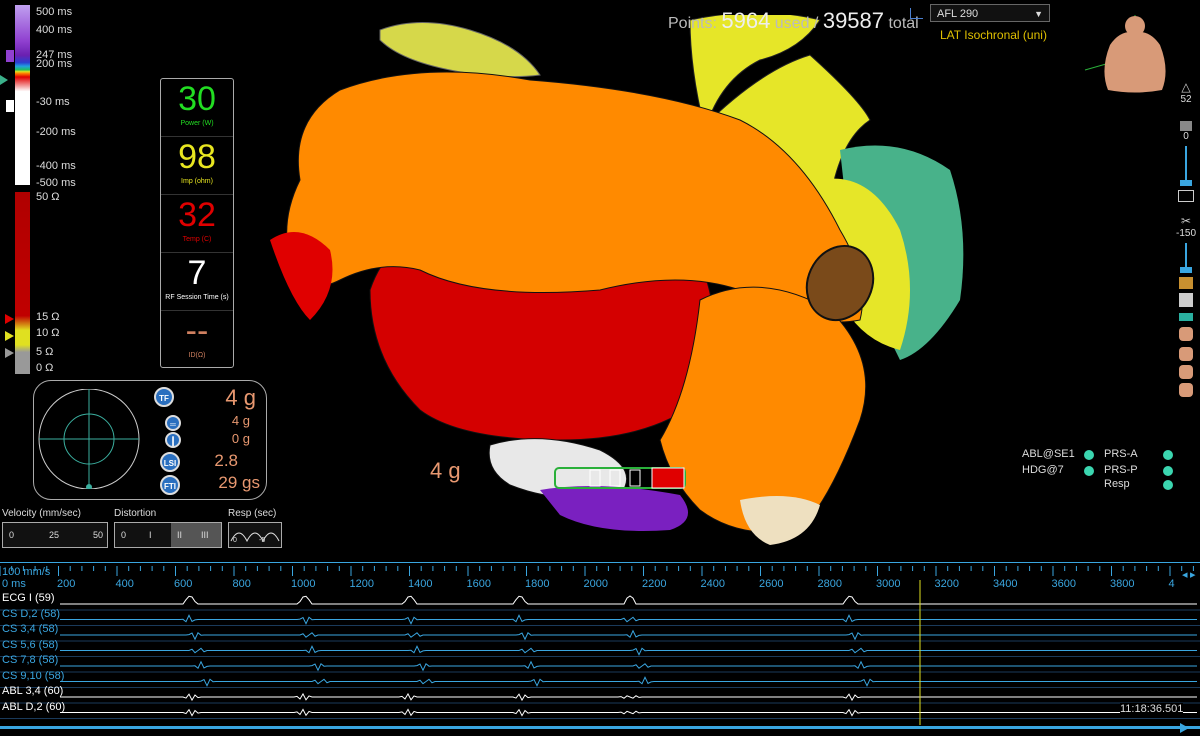 The width and height of the screenshot is (1200, 736). Describe the element at coordinates (48, 197) in the screenshot. I see `imp-label-50: 50 Ω` at that location.